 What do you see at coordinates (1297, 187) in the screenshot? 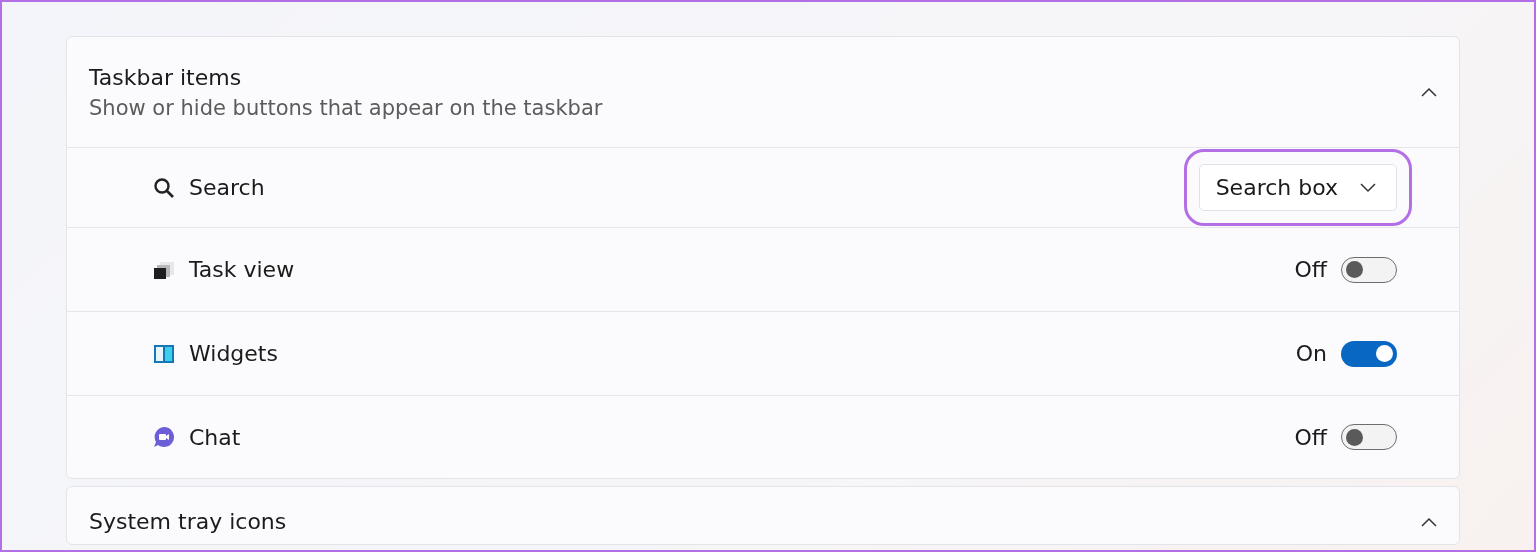
I see `dropdown: Search box` at bounding box center [1297, 187].